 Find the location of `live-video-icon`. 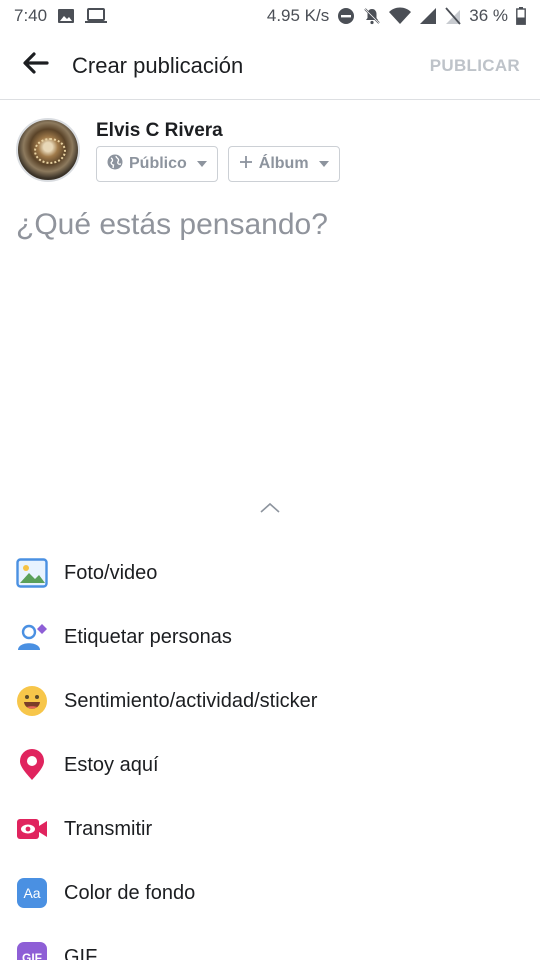

live-video-icon is located at coordinates (32, 829).